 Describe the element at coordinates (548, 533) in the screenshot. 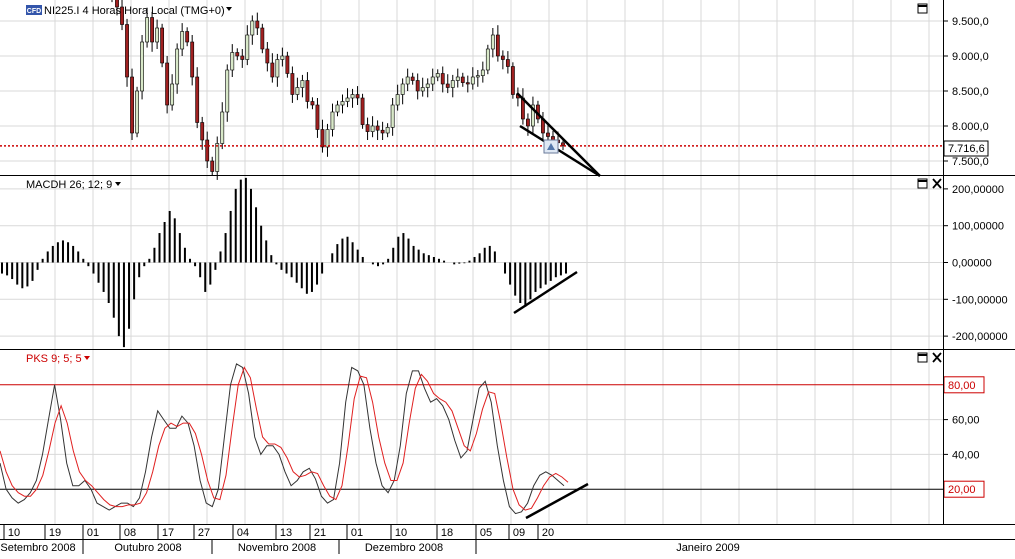

I see `x-day-label: 20` at that location.